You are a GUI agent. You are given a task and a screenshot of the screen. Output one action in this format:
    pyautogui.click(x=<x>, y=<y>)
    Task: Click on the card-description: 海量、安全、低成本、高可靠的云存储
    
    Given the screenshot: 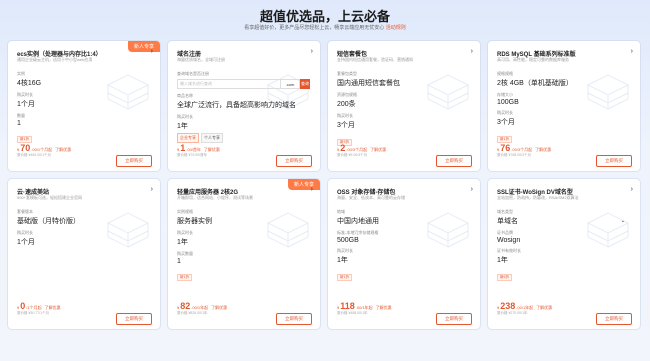 What is the action you would take?
    pyautogui.click(x=371, y=197)
    